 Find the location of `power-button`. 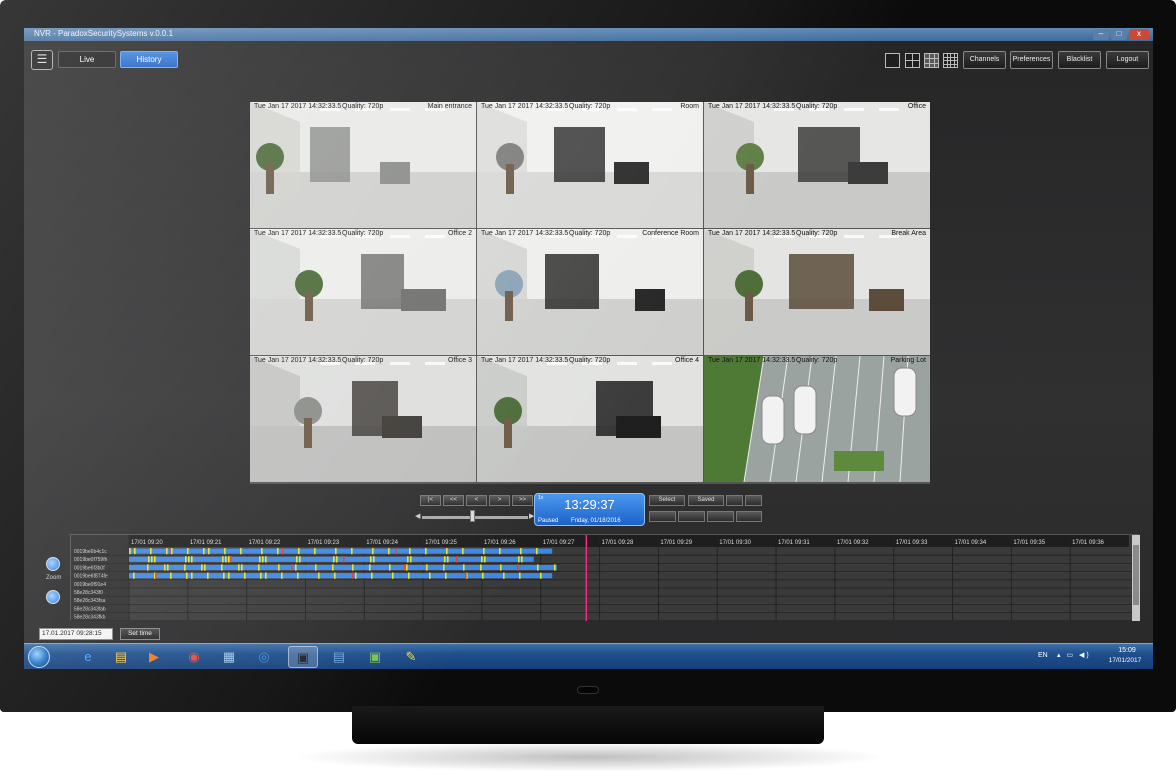

power-button is located at coordinates (588, 690).